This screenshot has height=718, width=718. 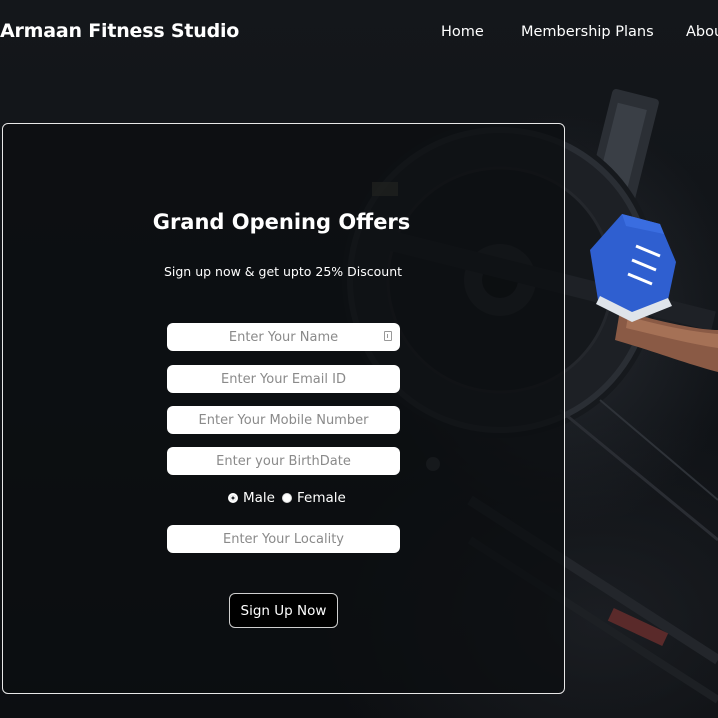 What do you see at coordinates (233, 498) in the screenshot?
I see `male-radio` at bounding box center [233, 498].